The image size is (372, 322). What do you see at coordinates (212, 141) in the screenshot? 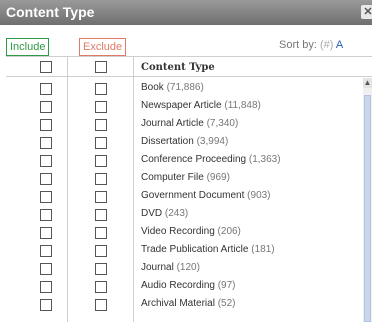
I see `facet-count: (3,994)` at bounding box center [212, 141].